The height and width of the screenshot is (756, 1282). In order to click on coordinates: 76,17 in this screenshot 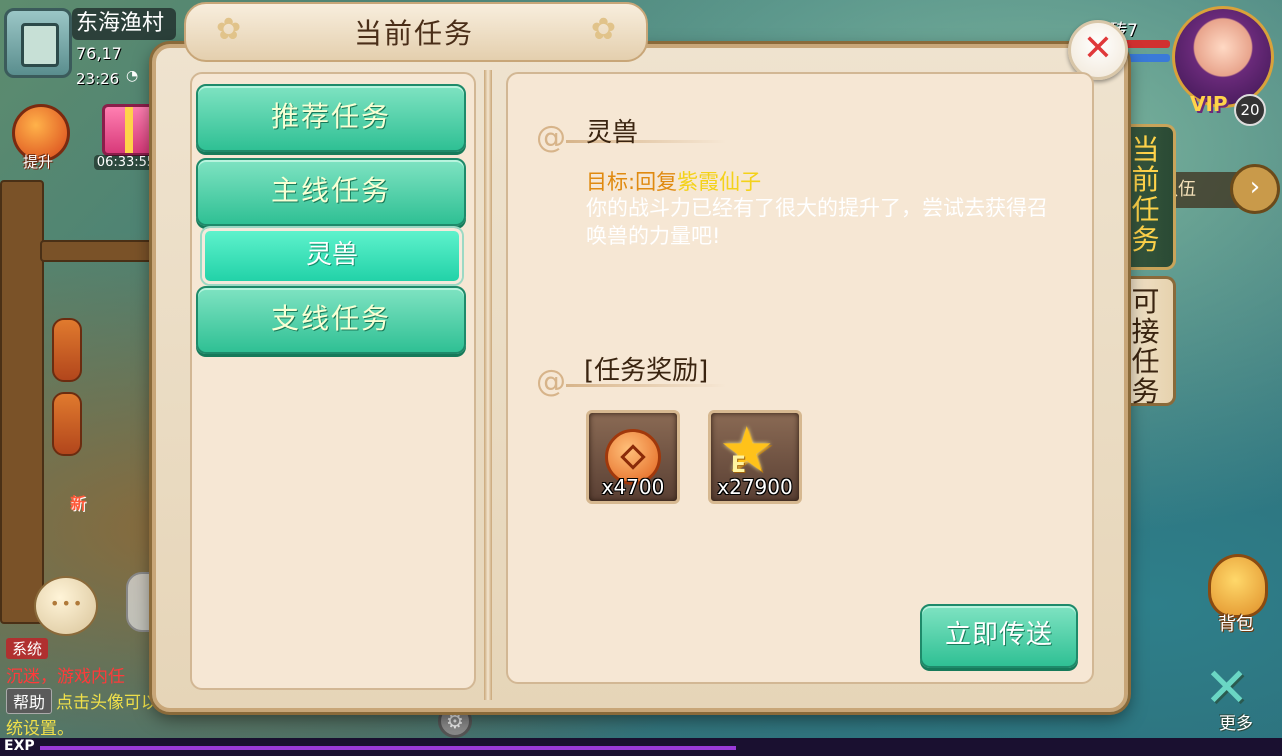, I will do `click(99, 53)`.